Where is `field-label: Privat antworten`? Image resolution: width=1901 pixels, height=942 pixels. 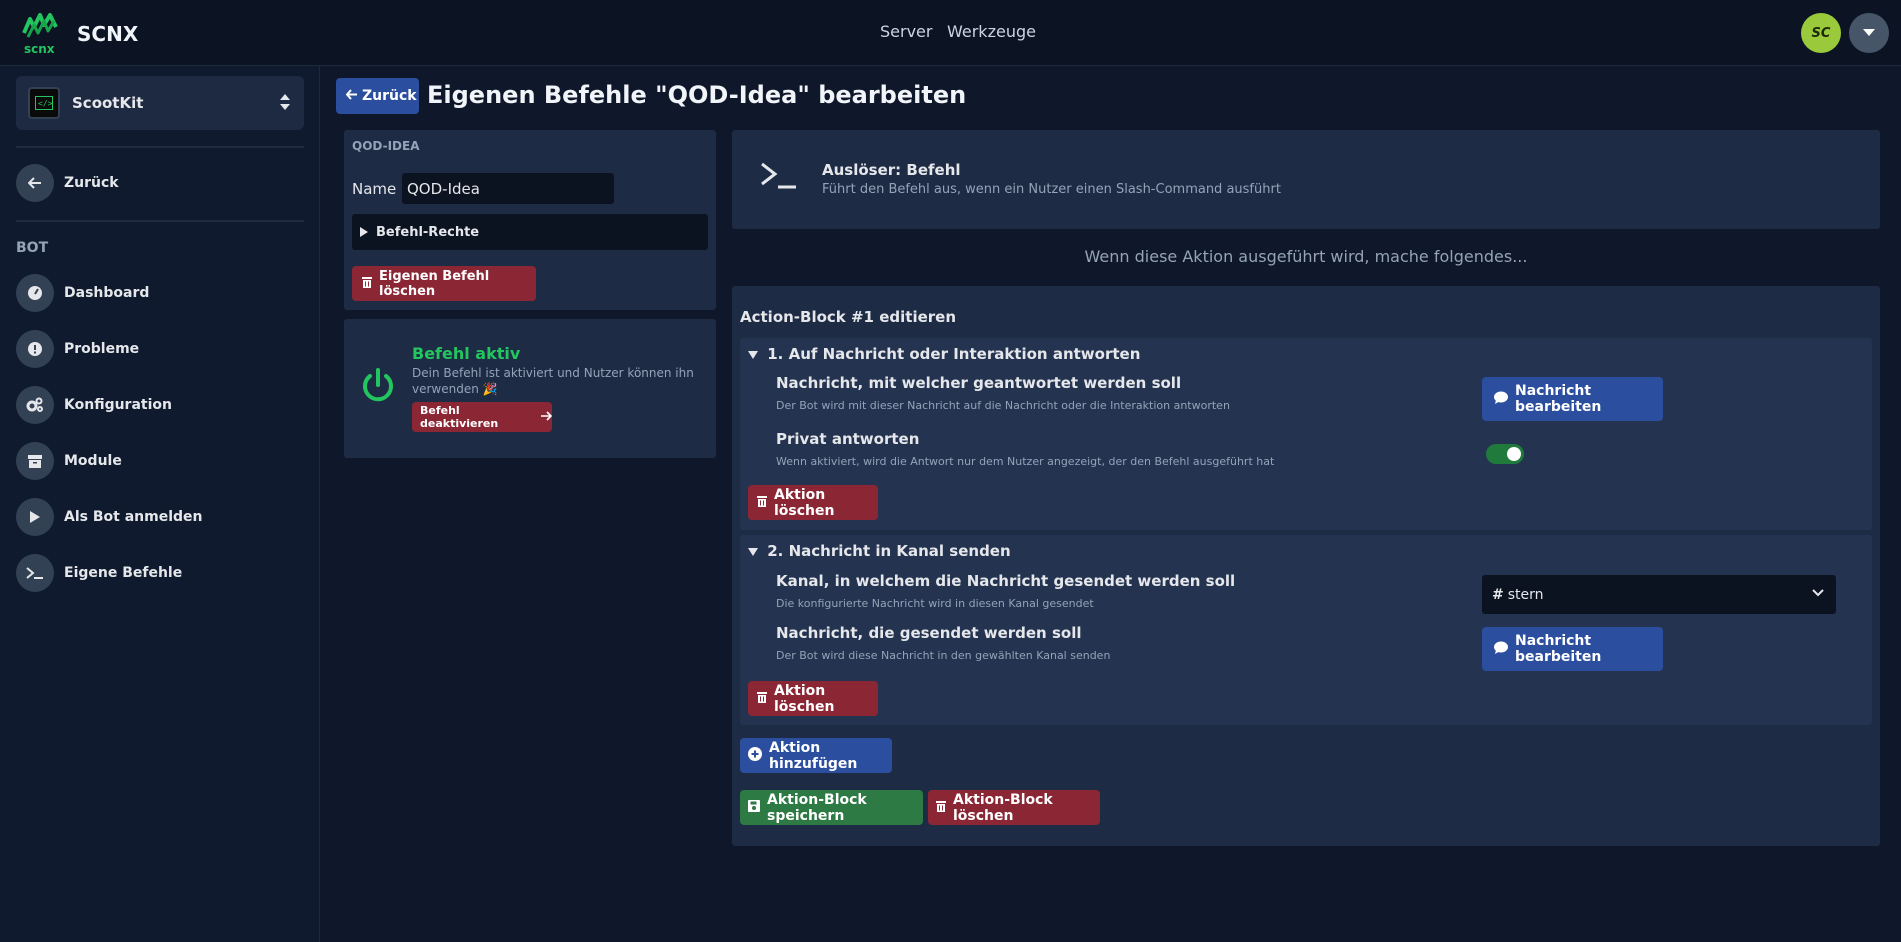
field-label: Privat antworten is located at coordinates (848, 439).